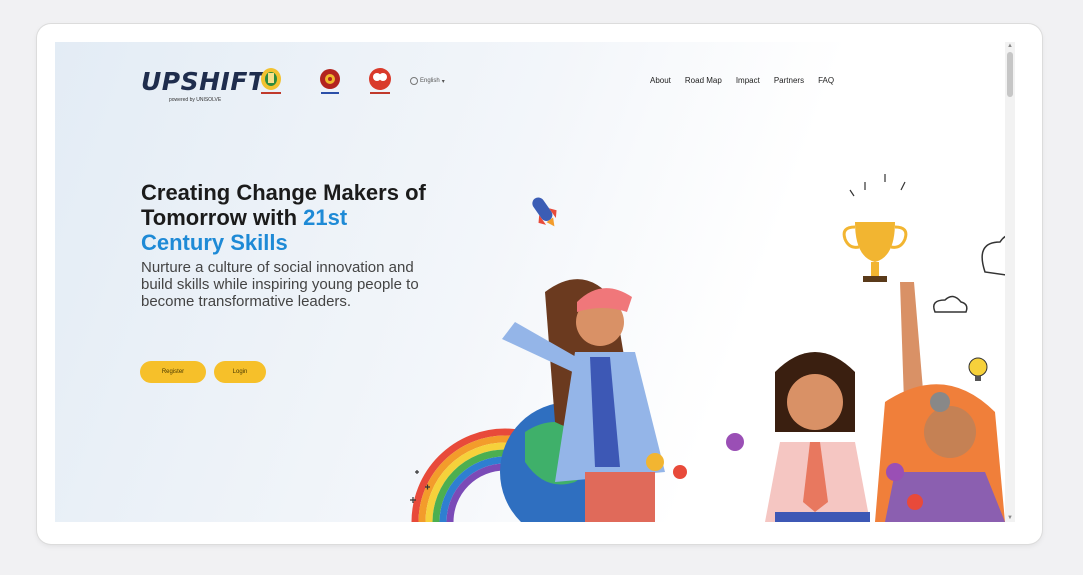 The height and width of the screenshot is (575, 1083). Describe the element at coordinates (173, 372) in the screenshot. I see `register-button: Register` at that location.